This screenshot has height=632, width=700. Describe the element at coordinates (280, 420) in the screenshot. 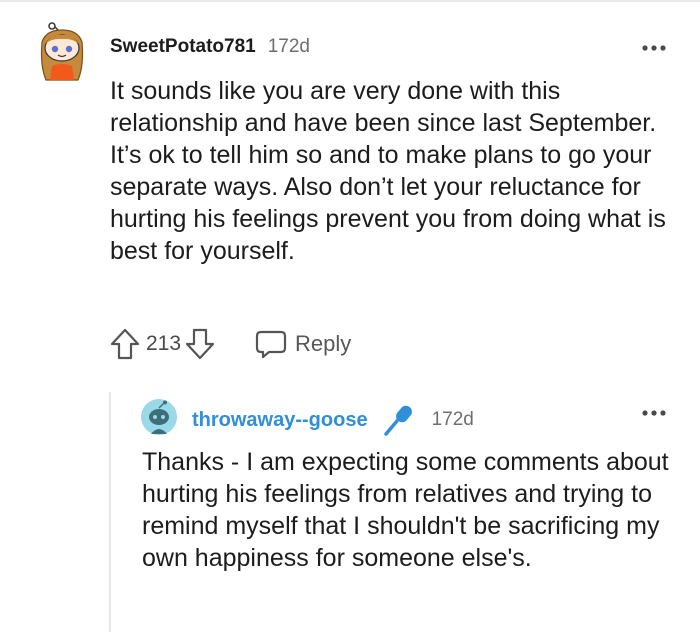

I see `username-op: throwaway--goose` at that location.